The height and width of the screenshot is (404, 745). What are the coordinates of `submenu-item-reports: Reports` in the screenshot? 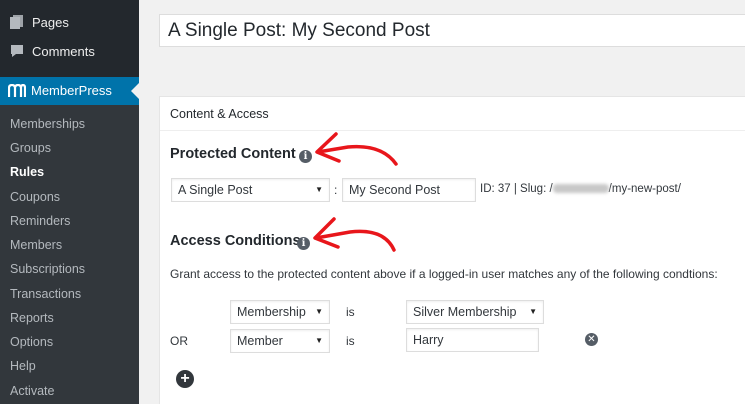 It's located at (32, 318).